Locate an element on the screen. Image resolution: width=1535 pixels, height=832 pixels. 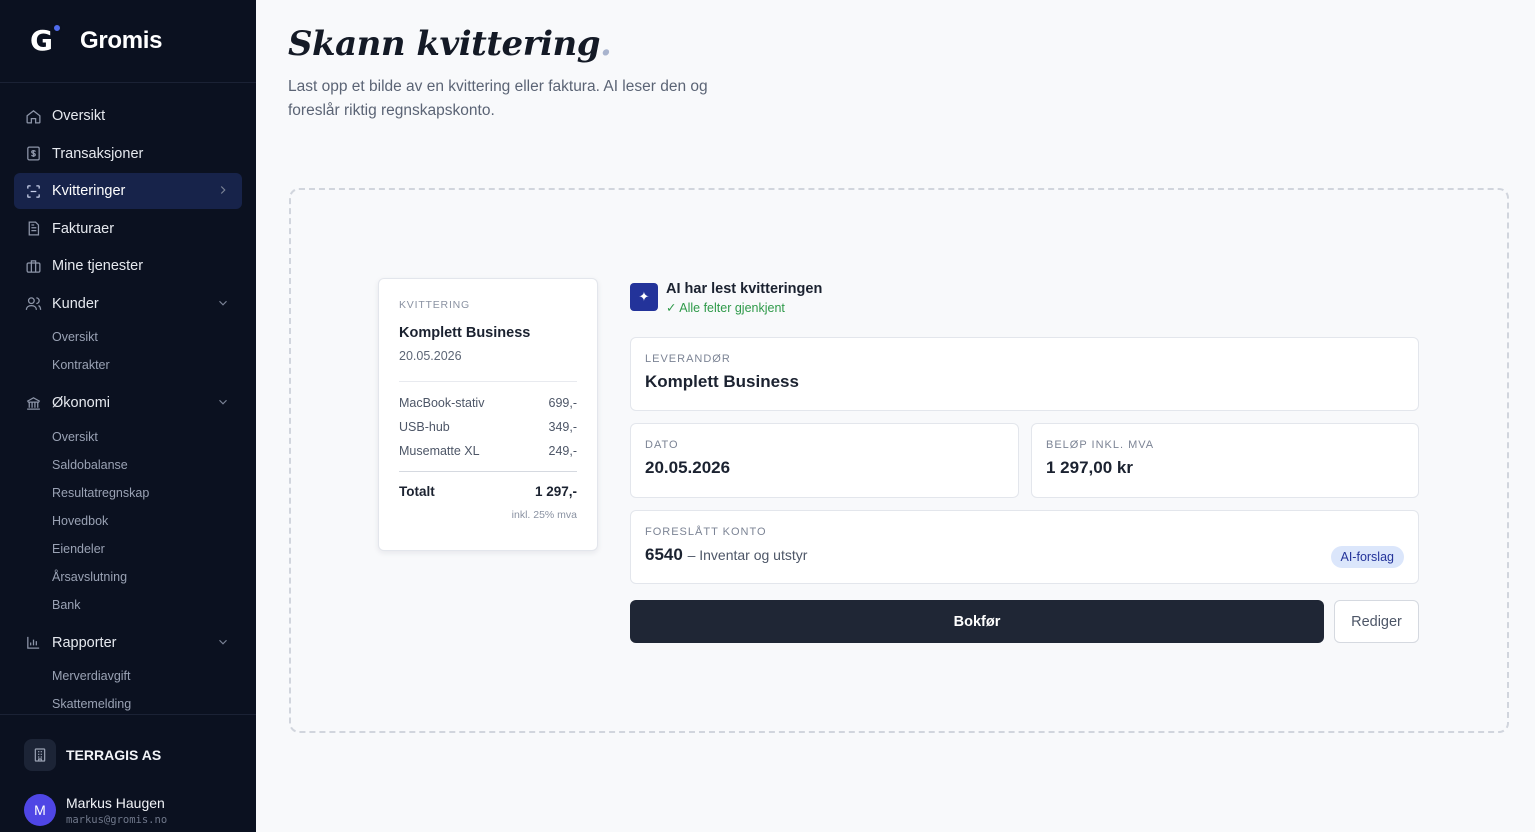
sidebar-item-kunder: Kunder is located at coordinates (128, 304).